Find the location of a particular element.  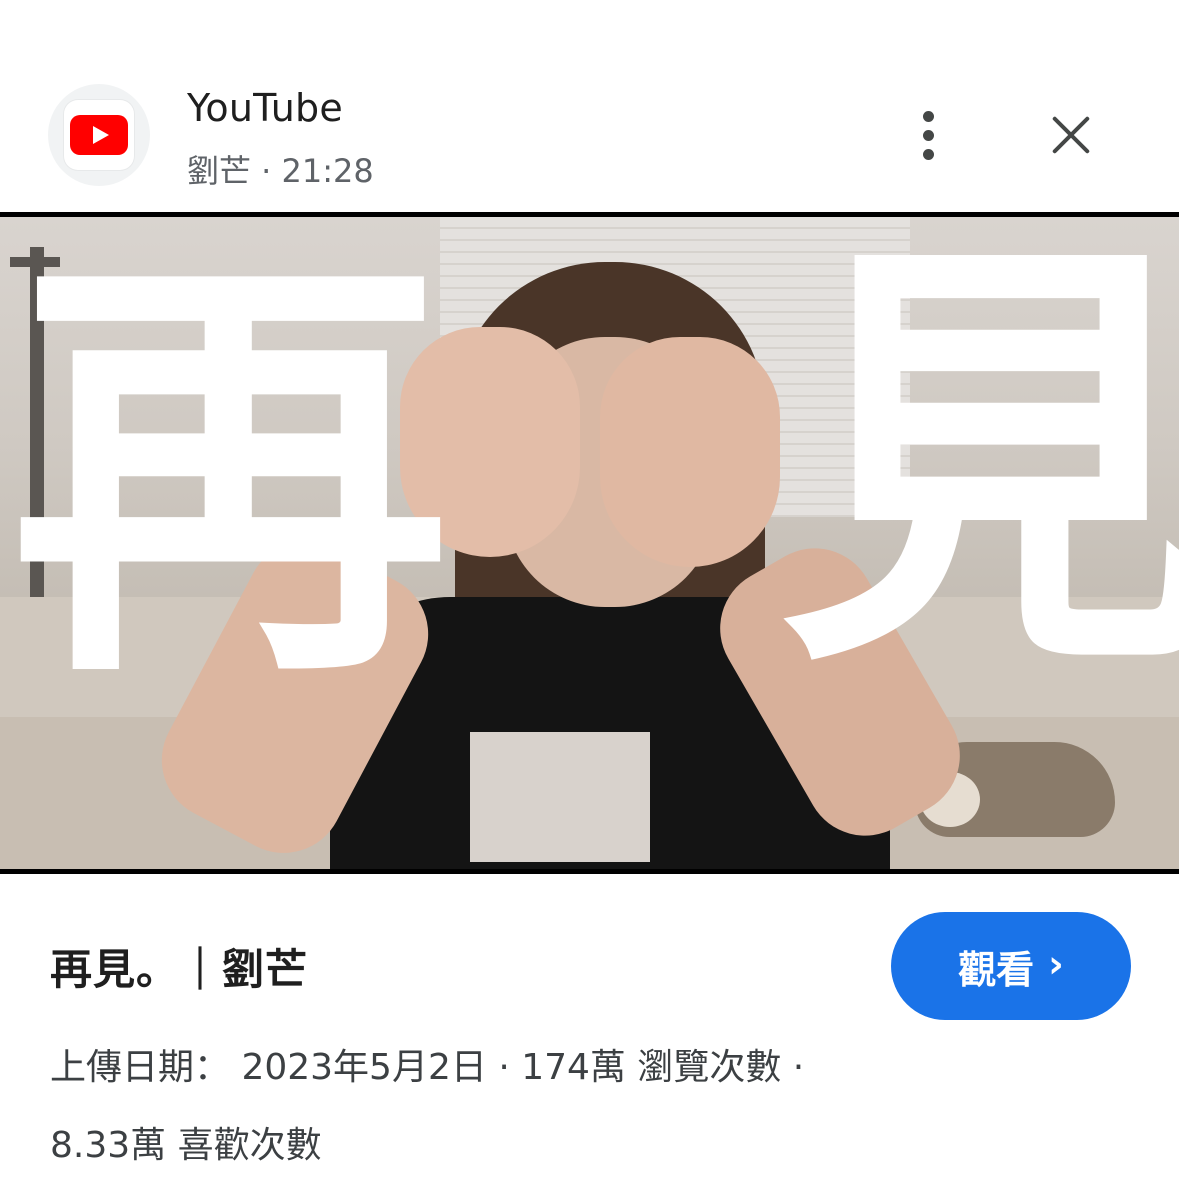

watch-button-label: 觀看 is located at coordinates (996, 969).